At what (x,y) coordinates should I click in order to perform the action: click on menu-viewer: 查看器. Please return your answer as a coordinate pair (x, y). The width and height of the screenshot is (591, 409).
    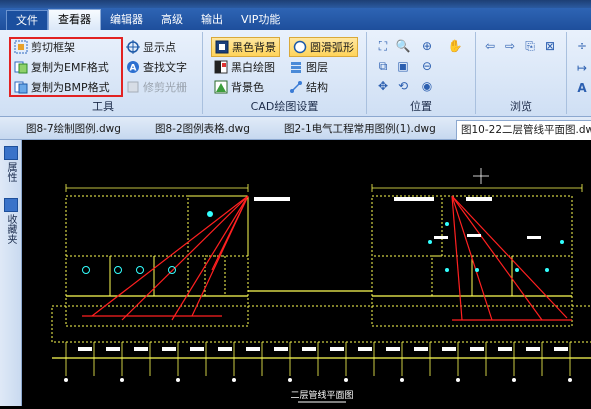
    Looking at the image, I should click on (74, 19).